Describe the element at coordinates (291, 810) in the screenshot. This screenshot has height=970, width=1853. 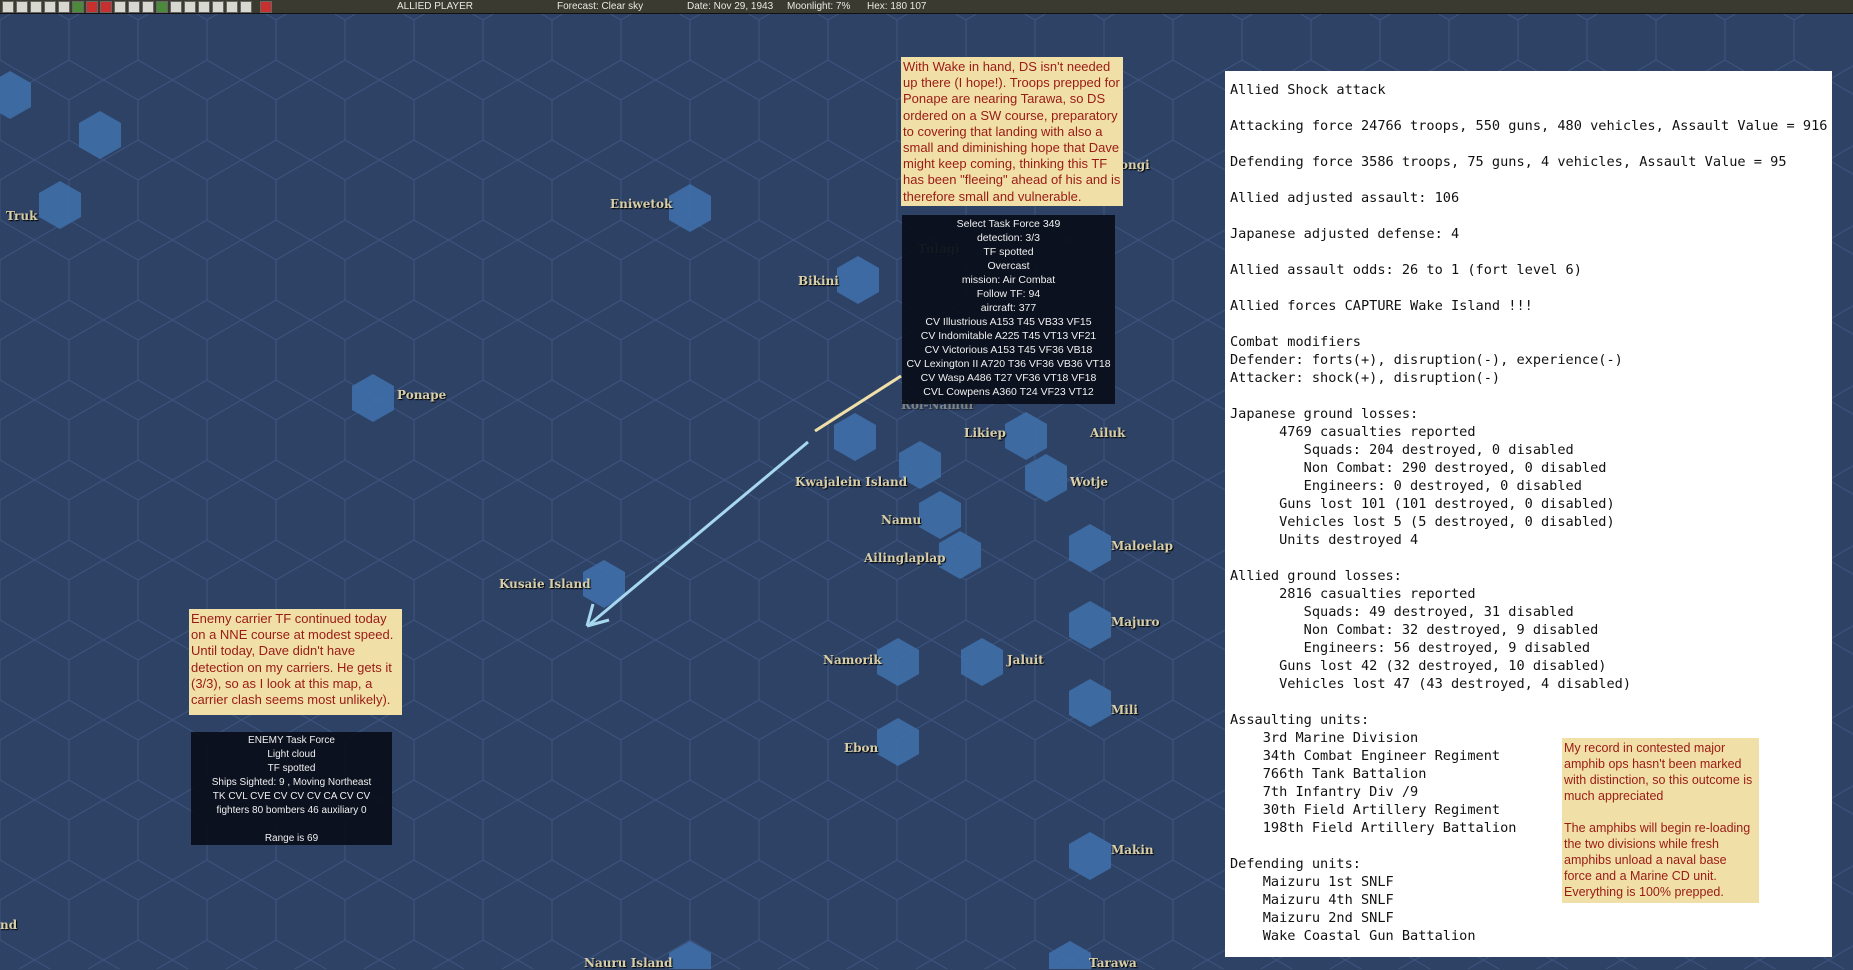
I see `tf-line: fighters 80 bombers 46 auxiliary 0` at that location.